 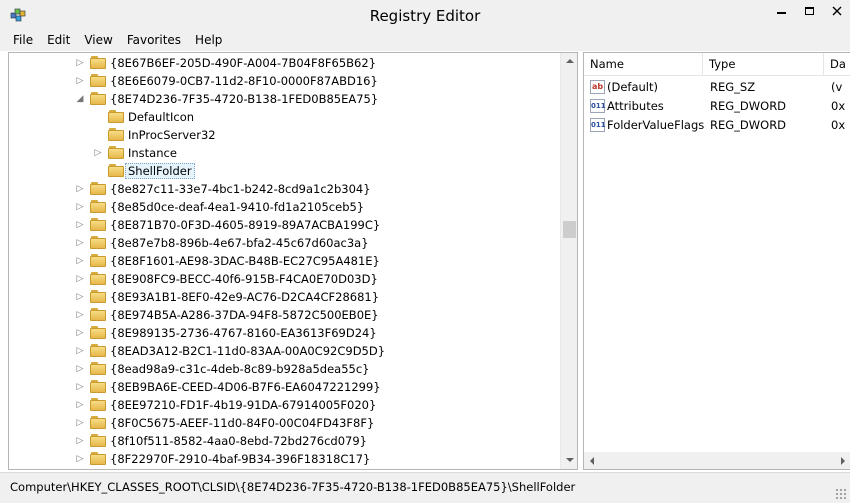 I want to click on collapse-arrow-icon: ◢, so click(x=80, y=99).